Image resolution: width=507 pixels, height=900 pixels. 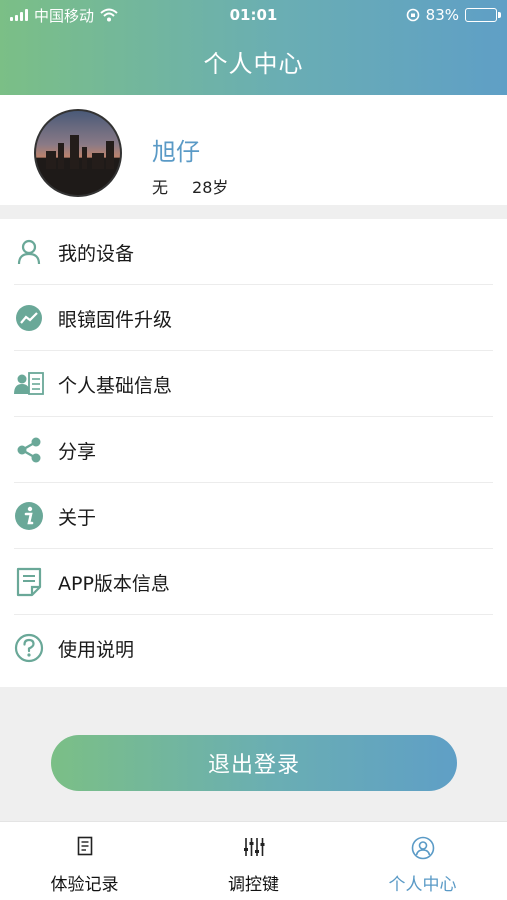 I want to click on user-gender: 无, so click(x=160, y=187).